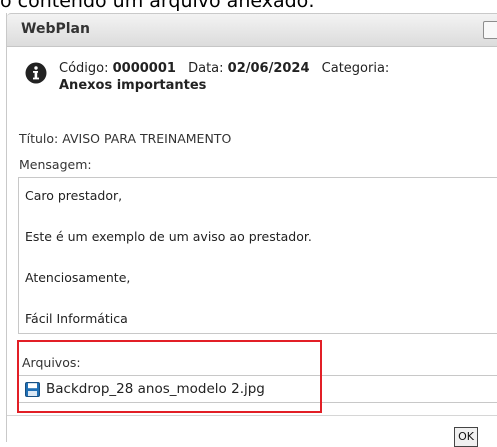 This screenshot has width=497, height=447. Describe the element at coordinates (76, 318) in the screenshot. I see `message-line: Fácil Informática` at that location.